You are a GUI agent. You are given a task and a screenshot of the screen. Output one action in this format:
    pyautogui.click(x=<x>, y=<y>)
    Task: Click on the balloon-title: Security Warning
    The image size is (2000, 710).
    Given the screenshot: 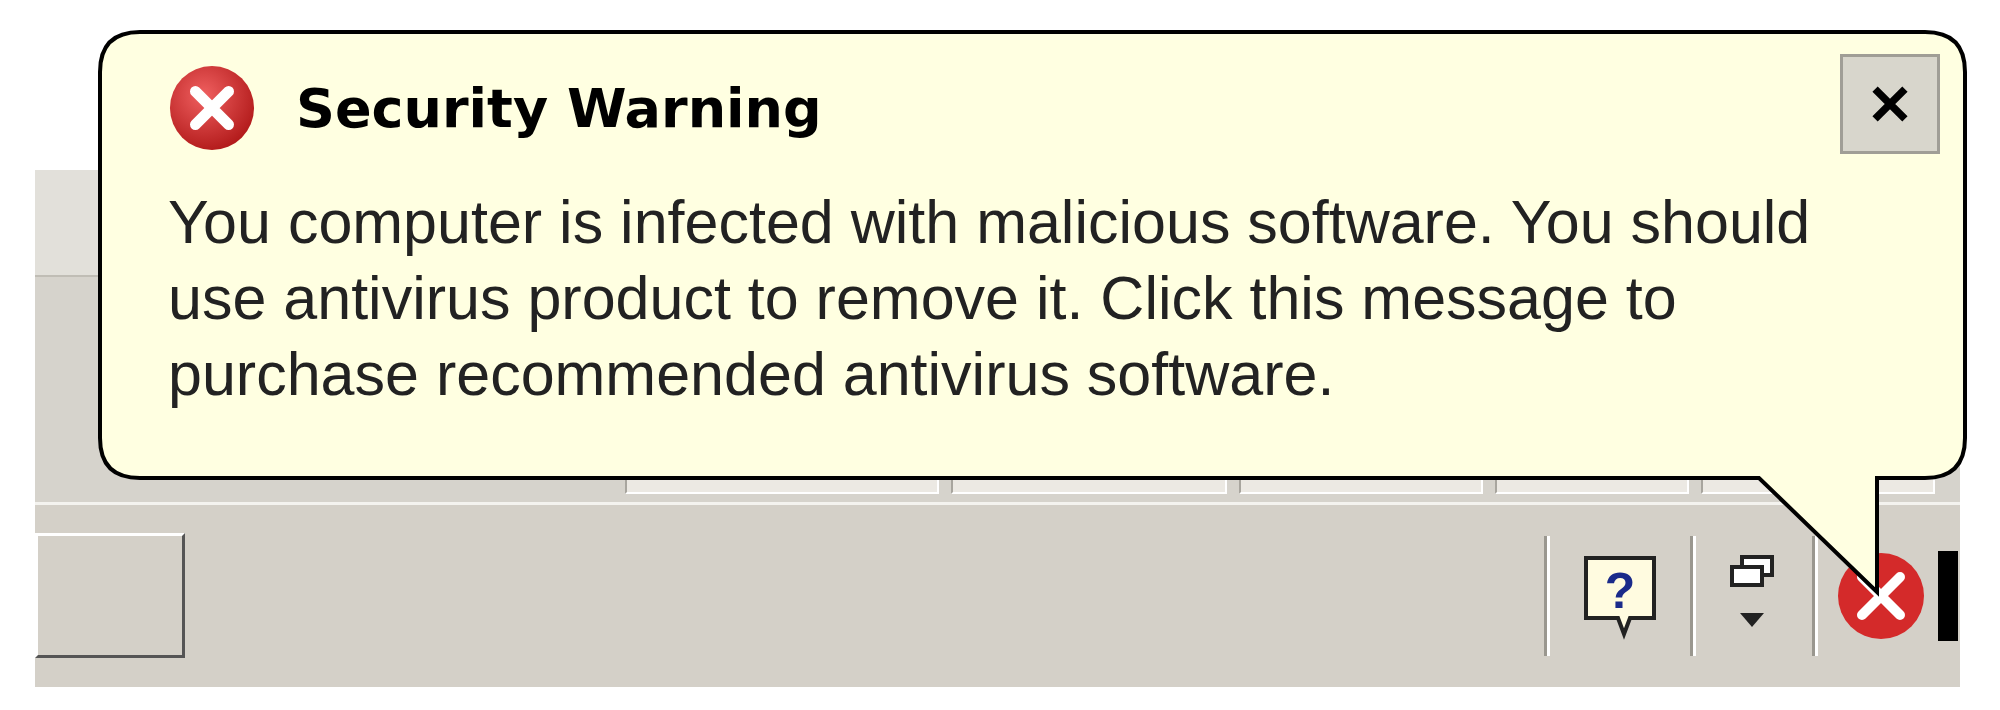 What is the action you would take?
    pyautogui.click(x=559, y=108)
    